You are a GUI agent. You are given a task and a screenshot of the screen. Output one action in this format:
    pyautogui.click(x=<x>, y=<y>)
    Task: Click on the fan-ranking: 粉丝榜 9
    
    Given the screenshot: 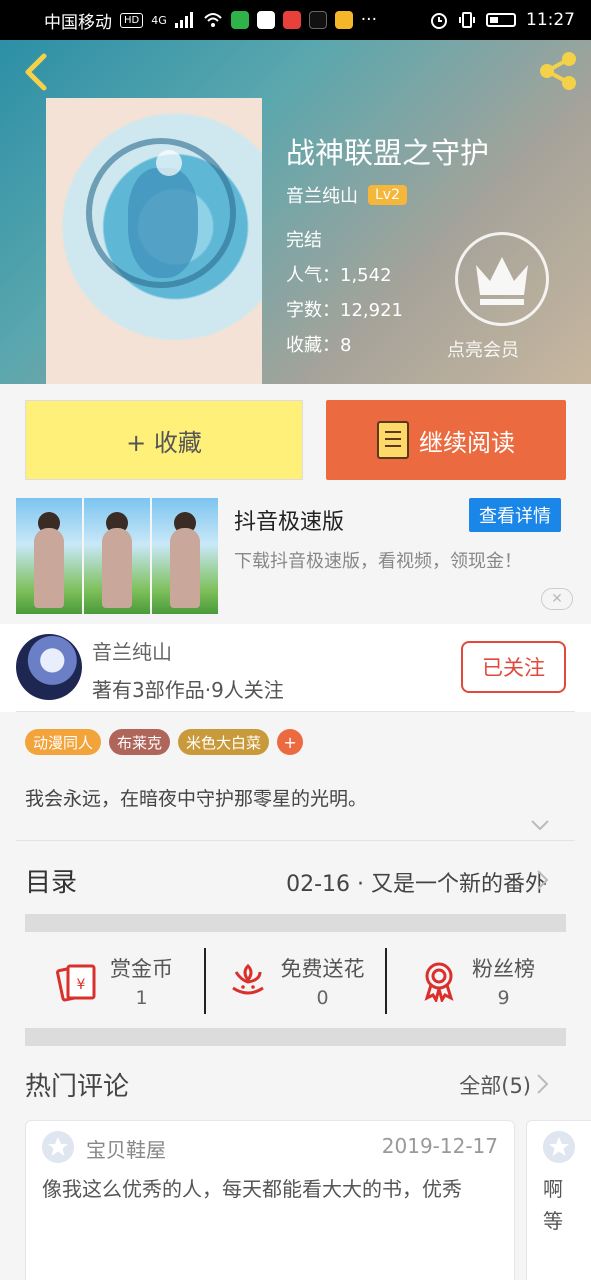 What is the action you would take?
    pyautogui.click(x=475, y=981)
    